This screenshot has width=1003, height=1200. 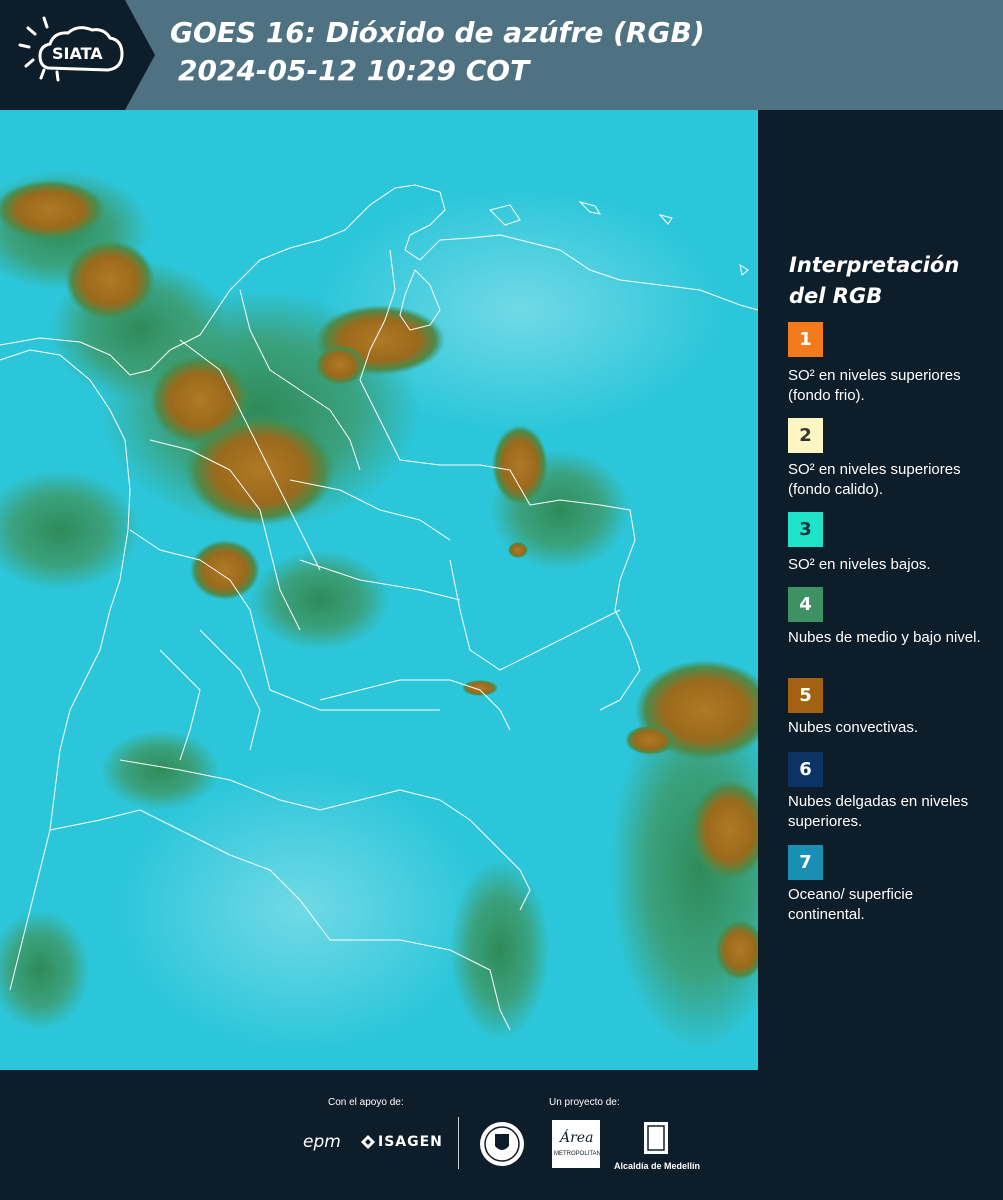 I want to click on legend-title: Interpretación del RGB, so click(x=889, y=281).